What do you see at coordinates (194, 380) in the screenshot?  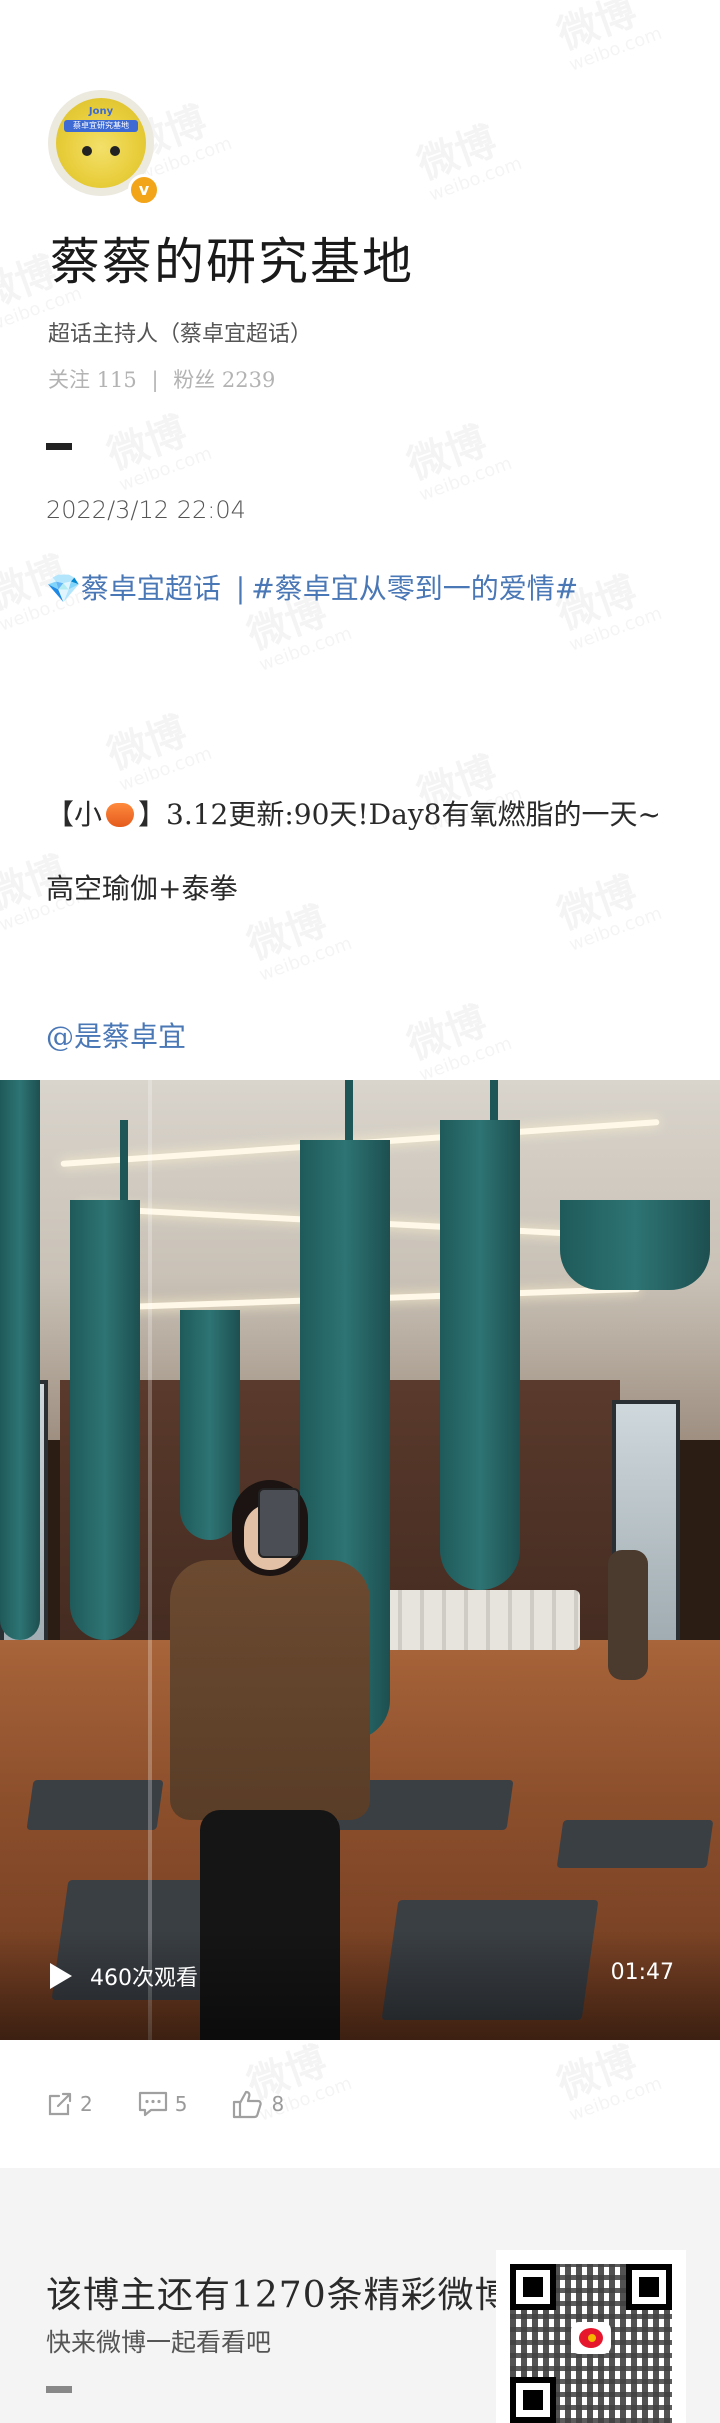 I see `fans-label: 粉丝` at bounding box center [194, 380].